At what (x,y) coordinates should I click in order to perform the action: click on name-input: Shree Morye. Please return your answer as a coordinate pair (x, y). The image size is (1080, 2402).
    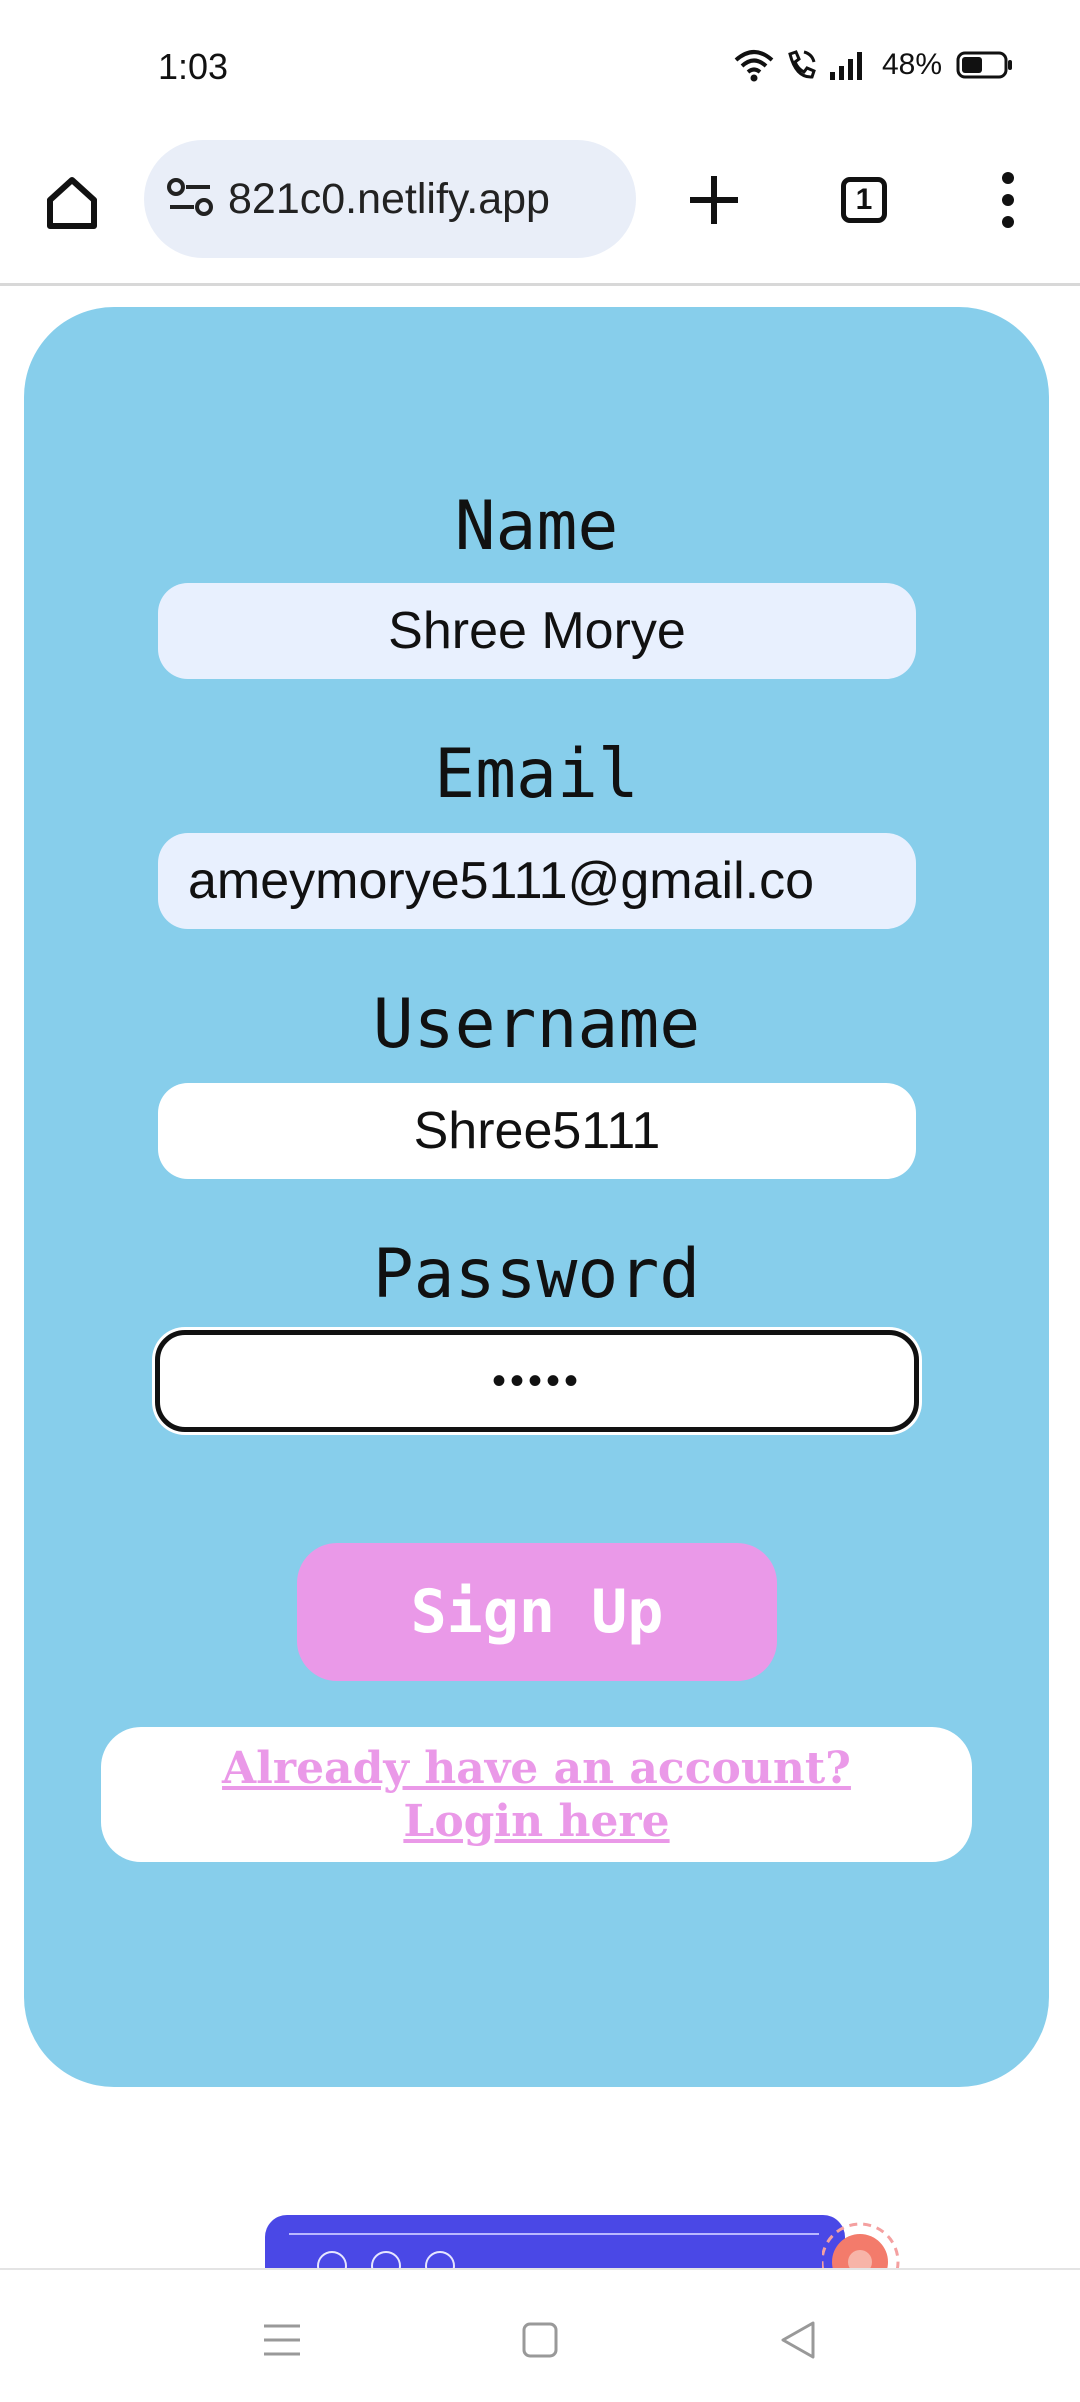
    Looking at the image, I should click on (537, 631).